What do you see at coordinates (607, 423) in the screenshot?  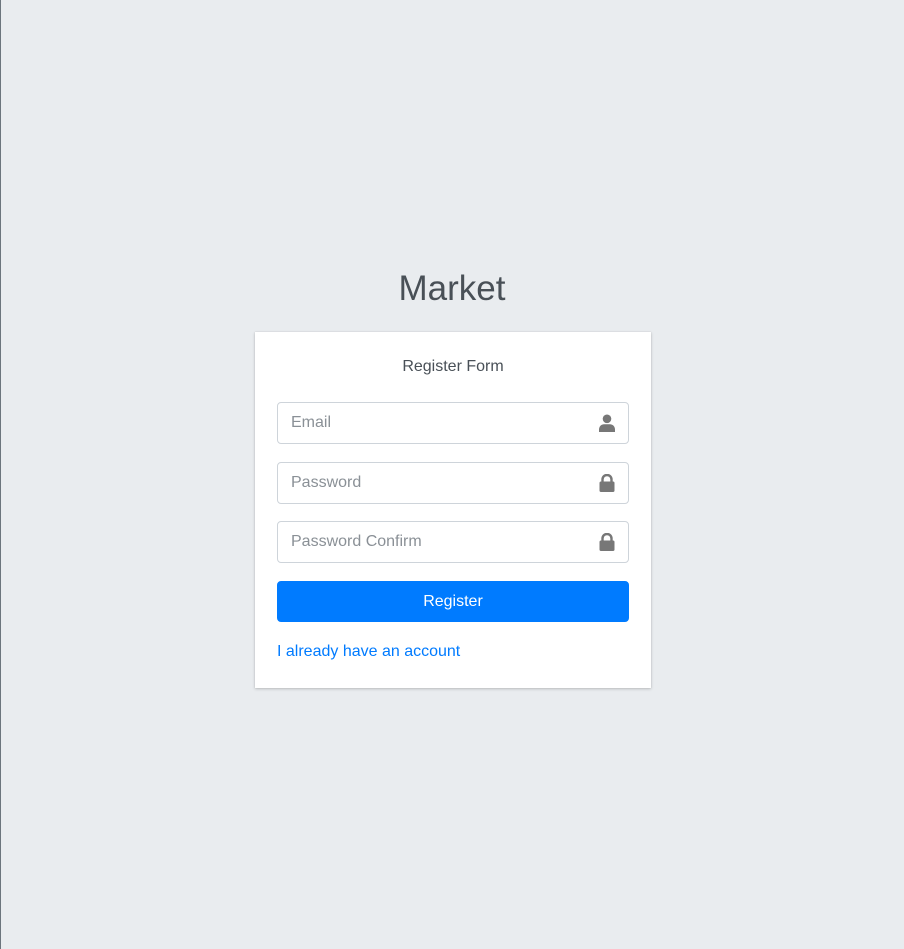 I see `user-icon` at bounding box center [607, 423].